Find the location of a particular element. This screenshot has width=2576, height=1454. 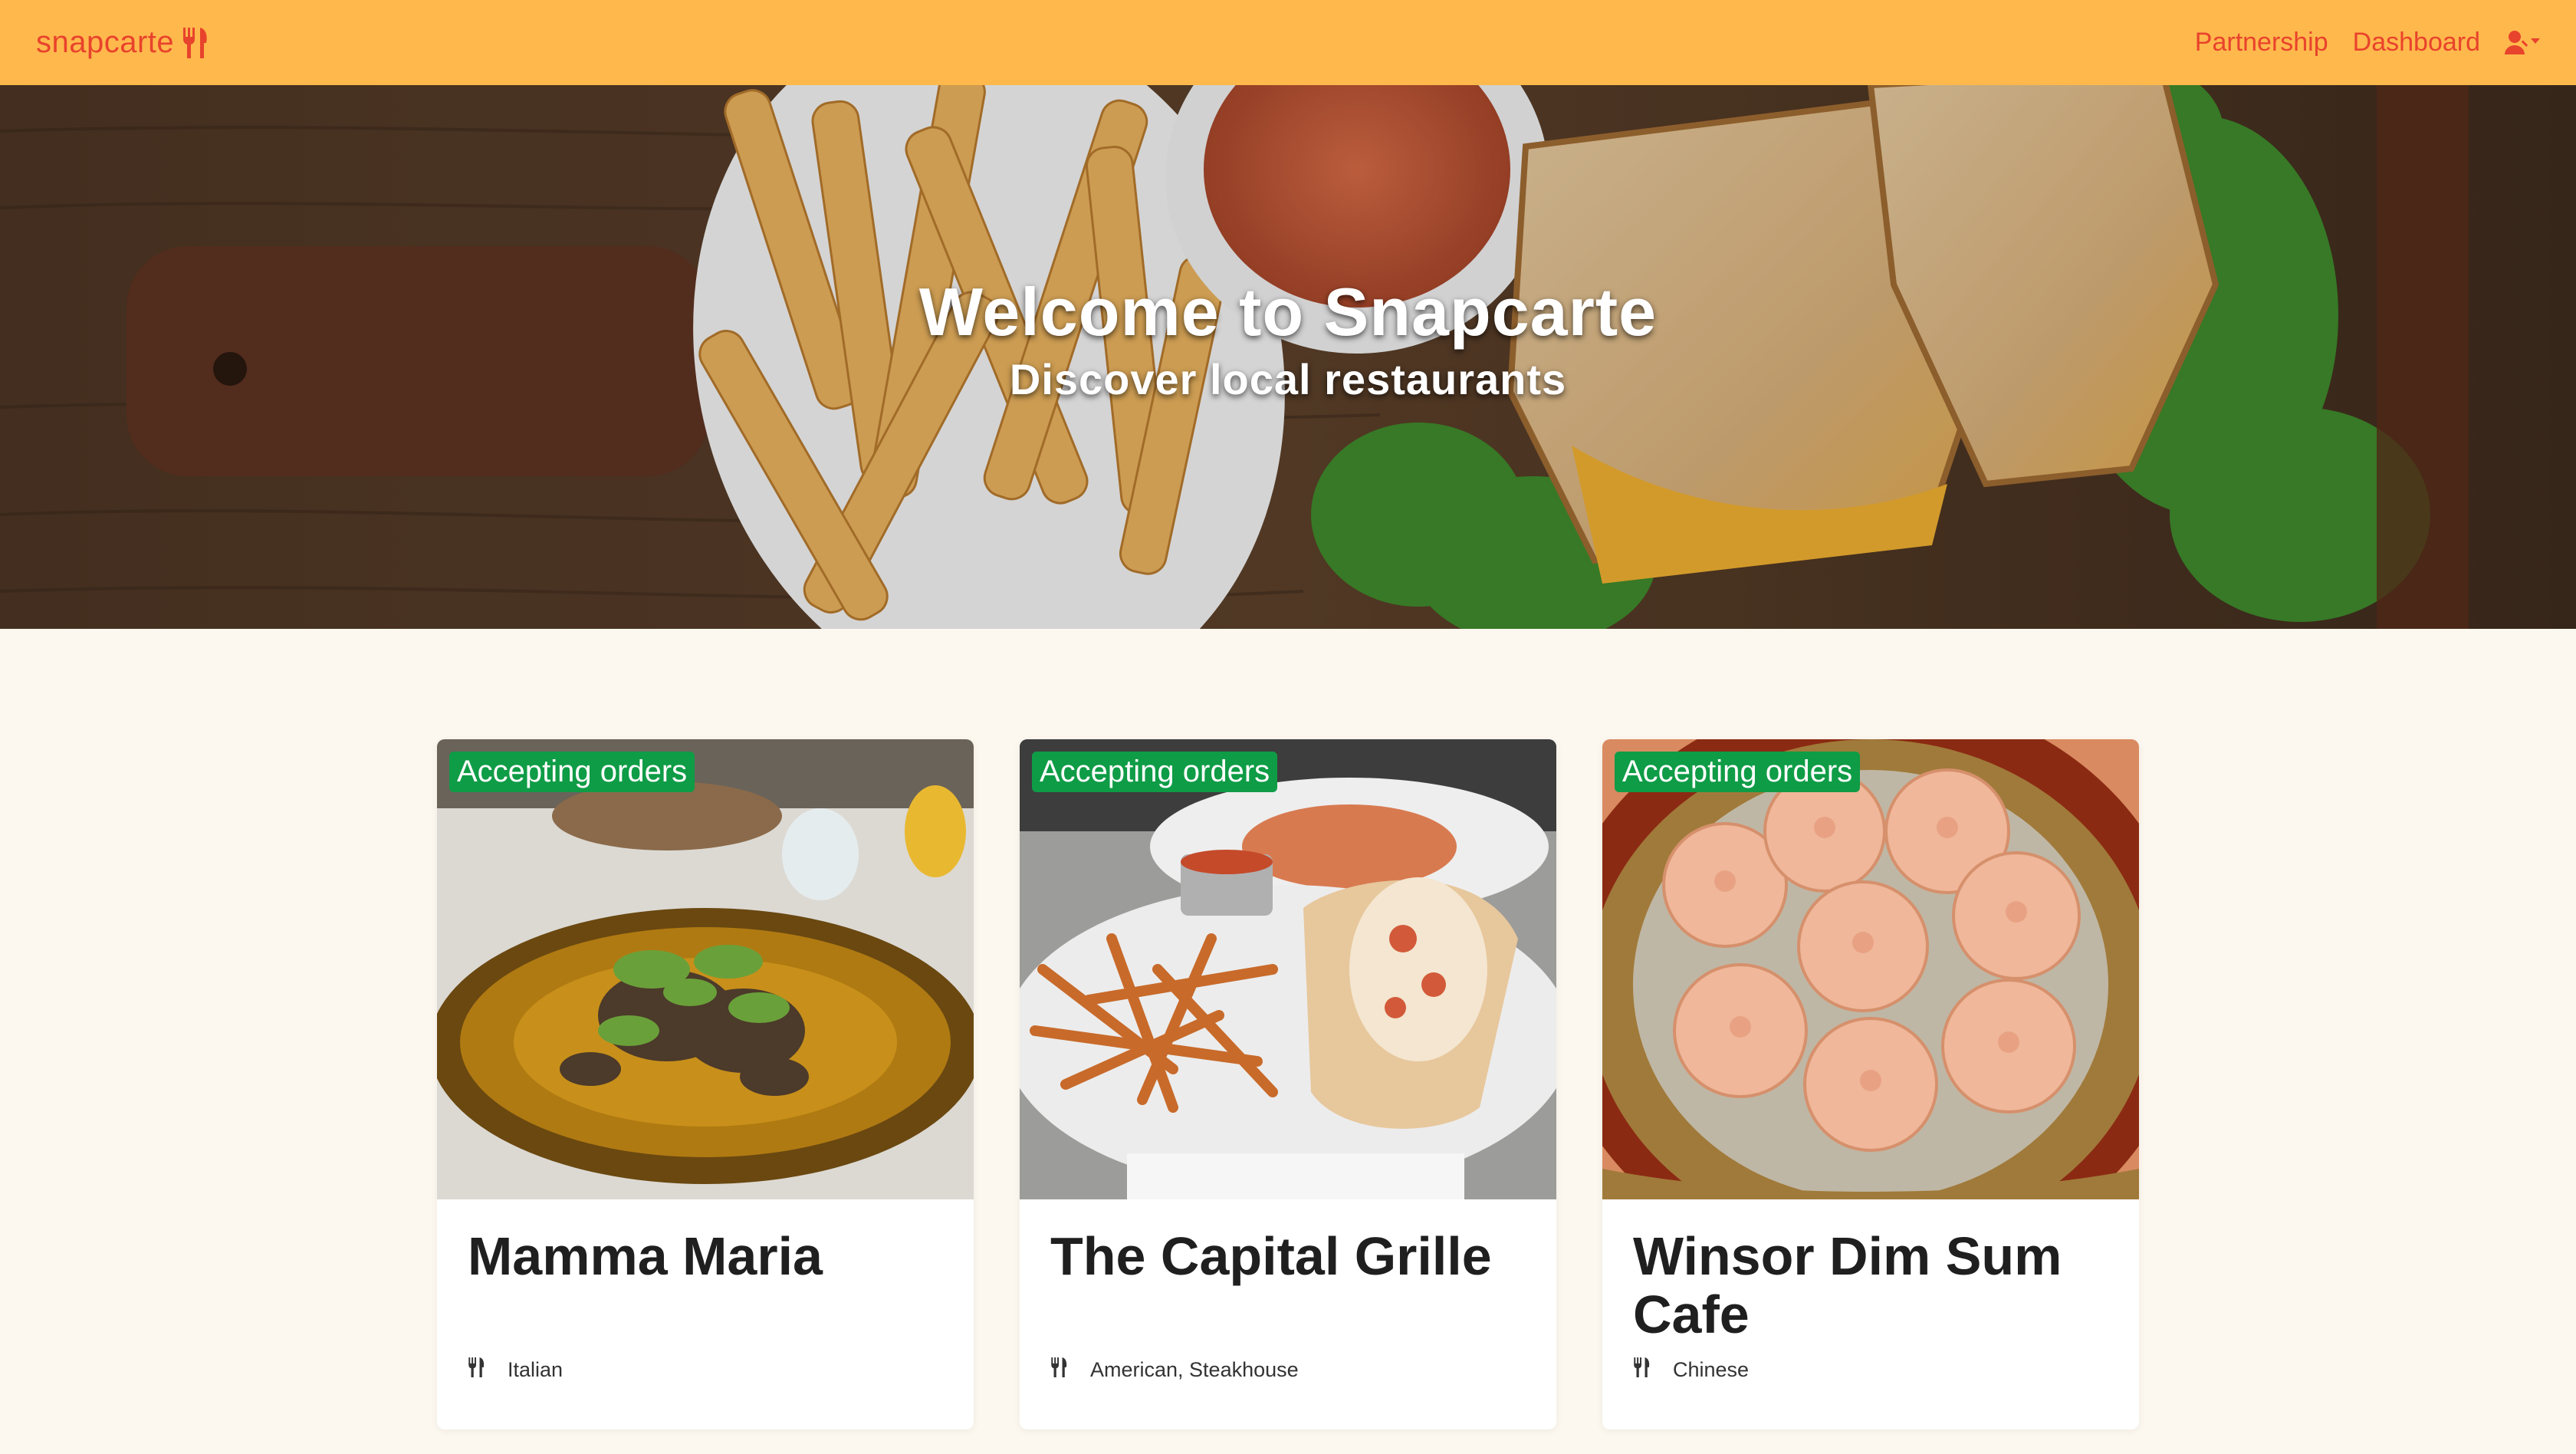

restaurant-name: Winsor Dim Sum Cafe is located at coordinates (1875, 1285).